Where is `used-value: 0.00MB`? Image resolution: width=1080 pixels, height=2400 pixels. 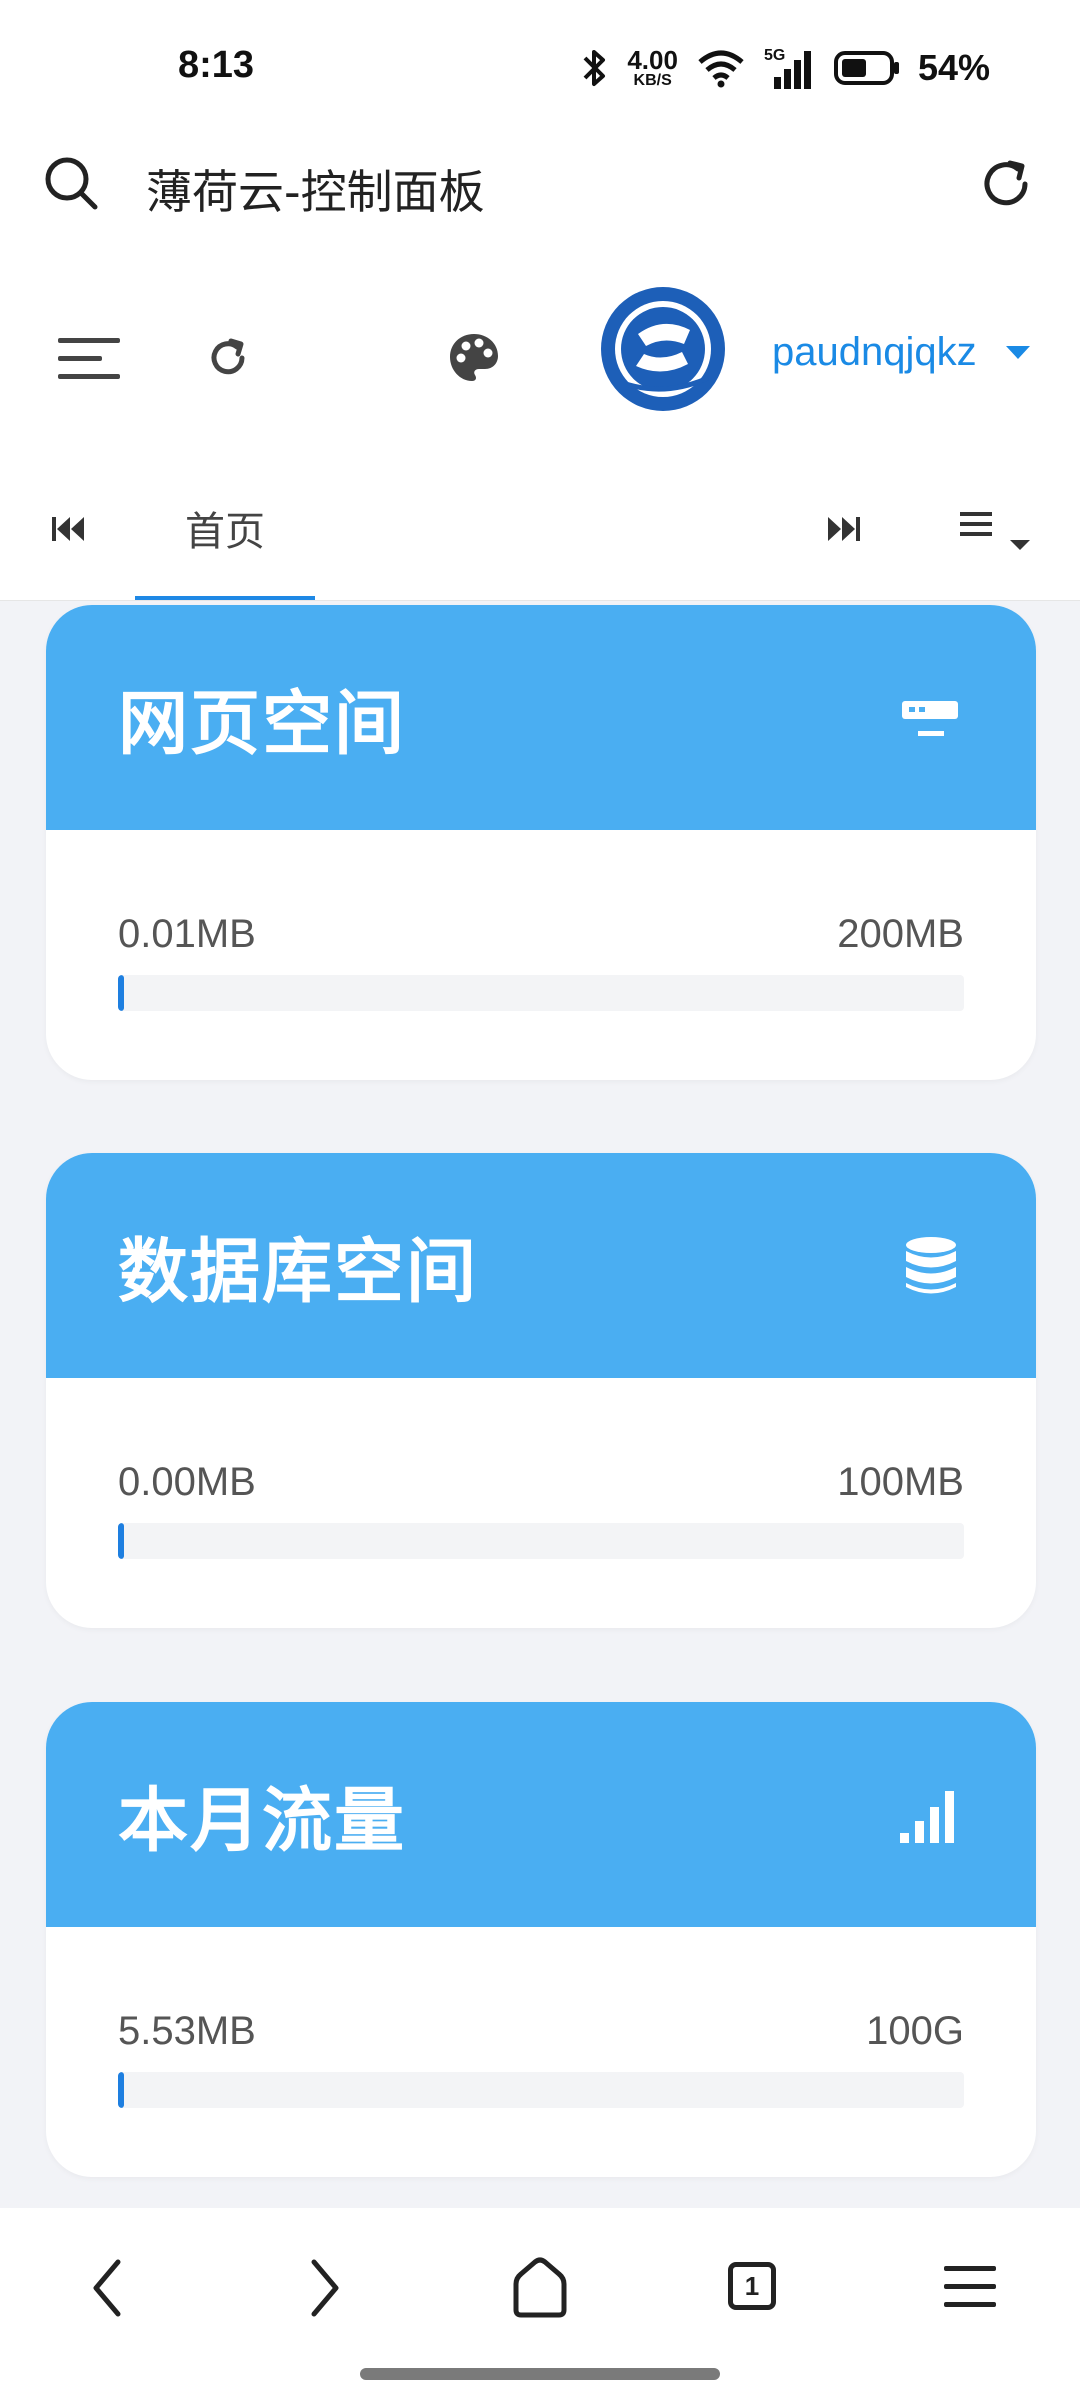
used-value: 0.00MB is located at coordinates (187, 1482).